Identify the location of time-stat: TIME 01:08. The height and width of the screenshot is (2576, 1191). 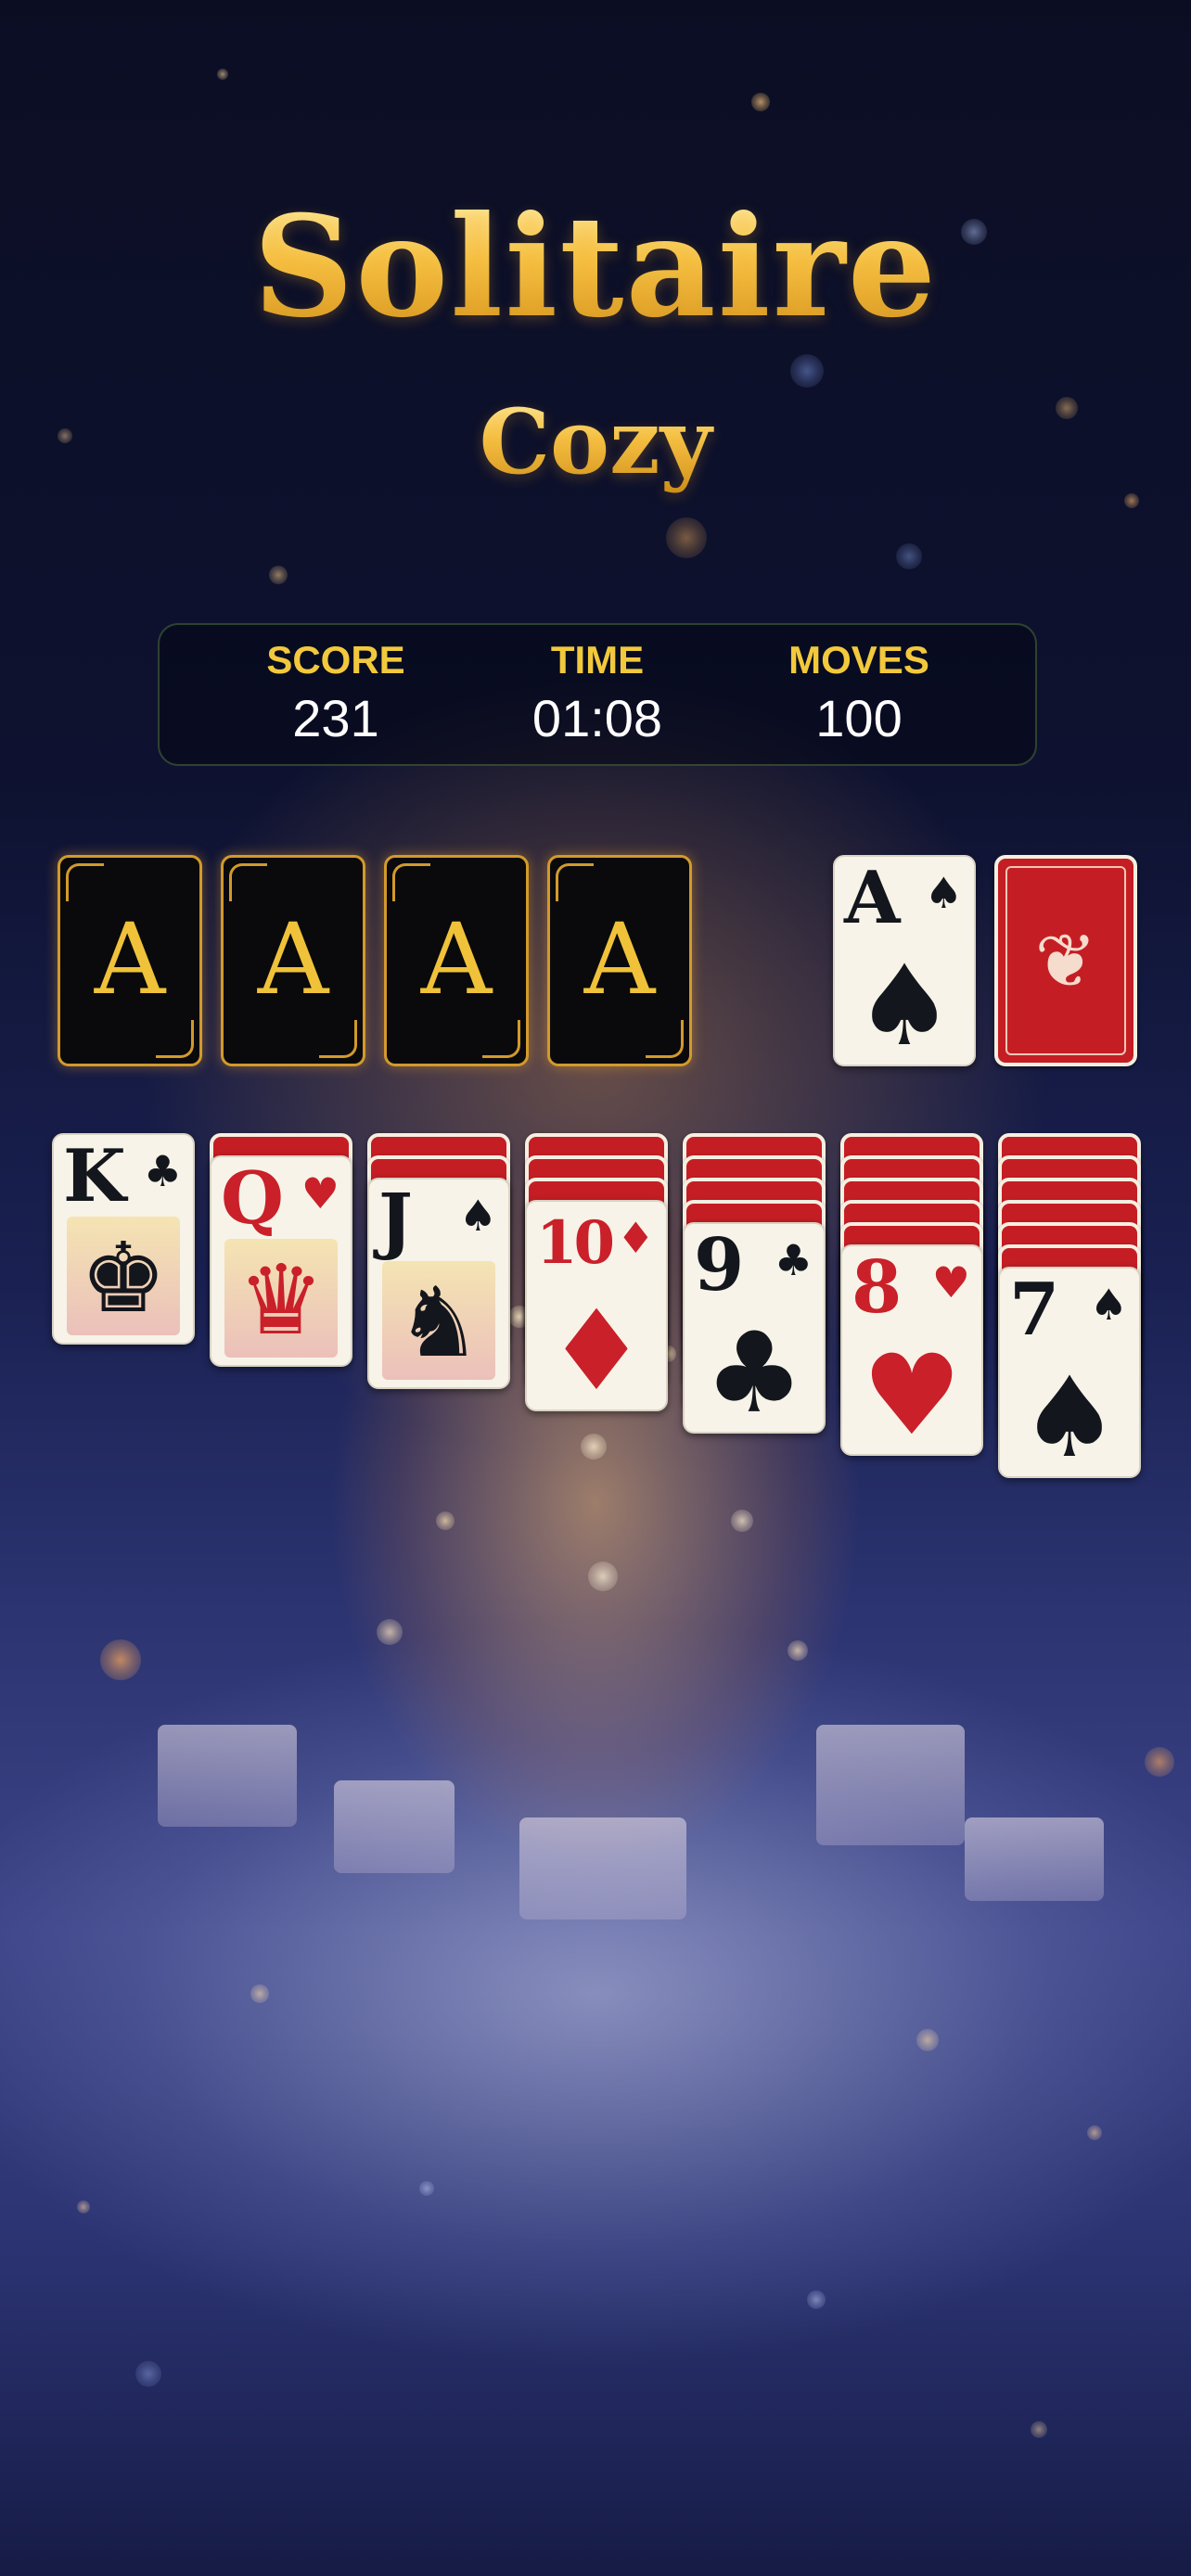
(597, 693).